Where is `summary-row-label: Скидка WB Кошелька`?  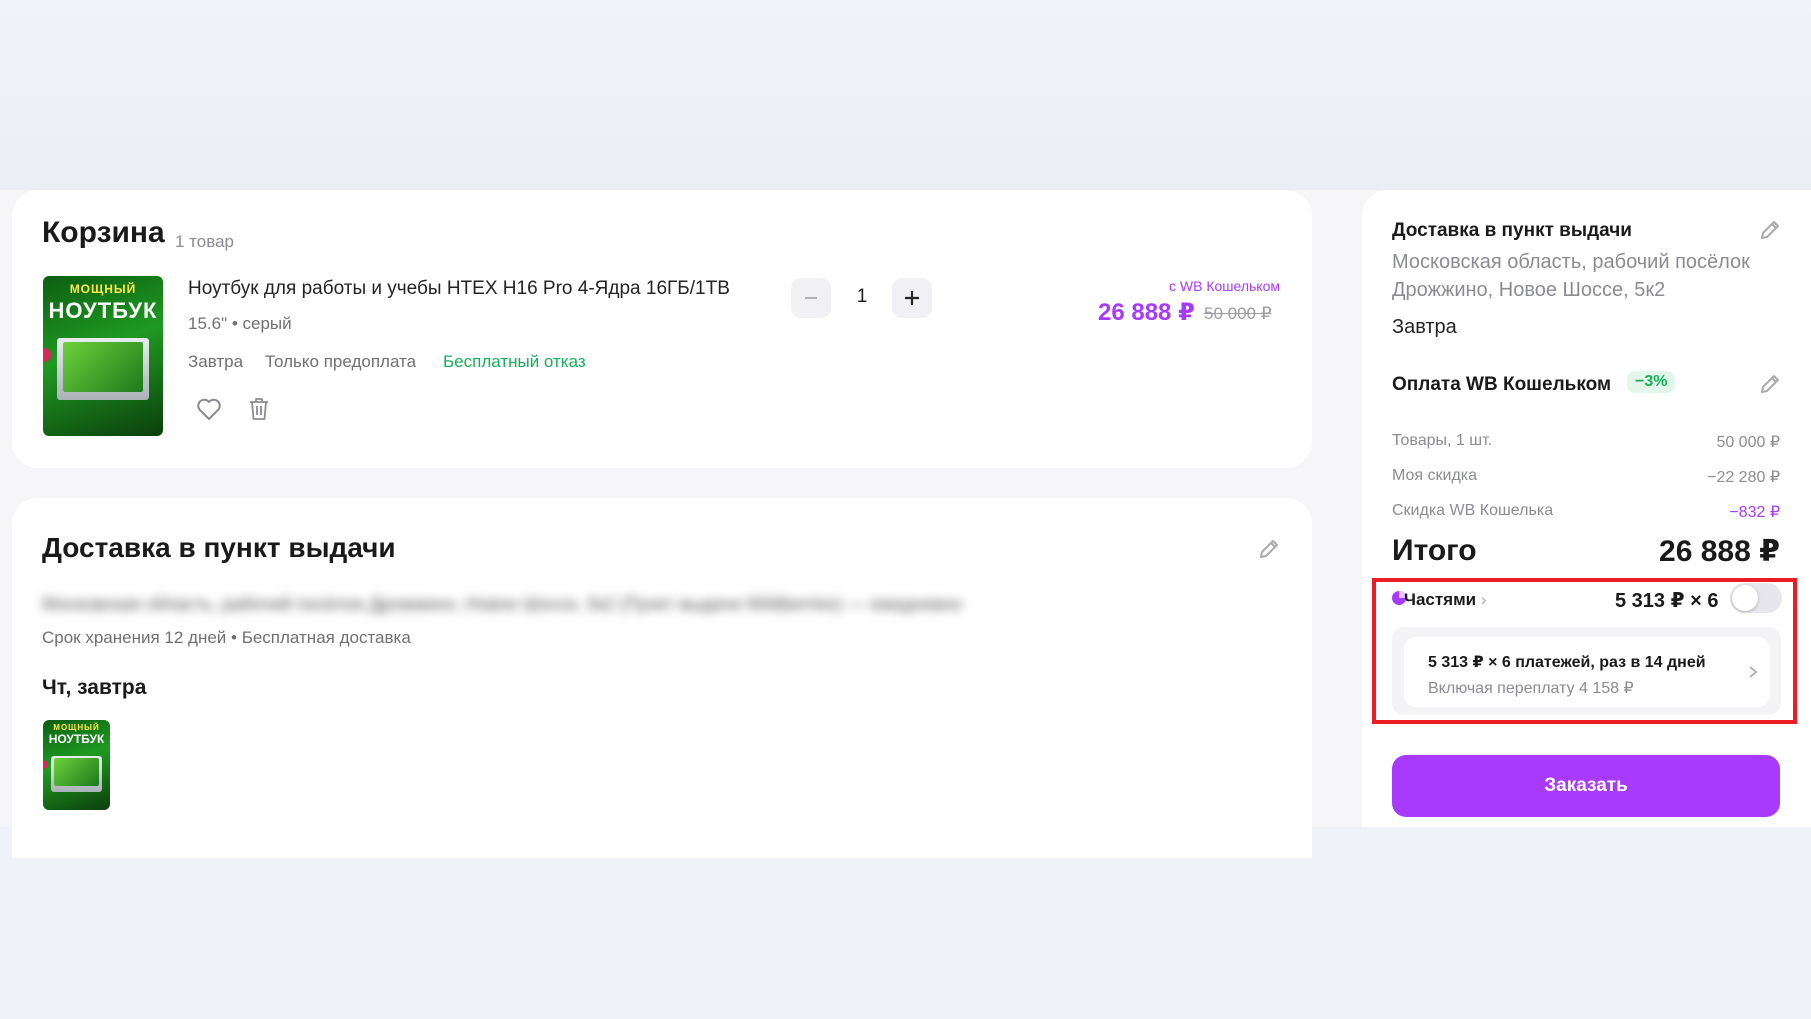 summary-row-label: Скидка WB Кошелька is located at coordinates (1473, 510).